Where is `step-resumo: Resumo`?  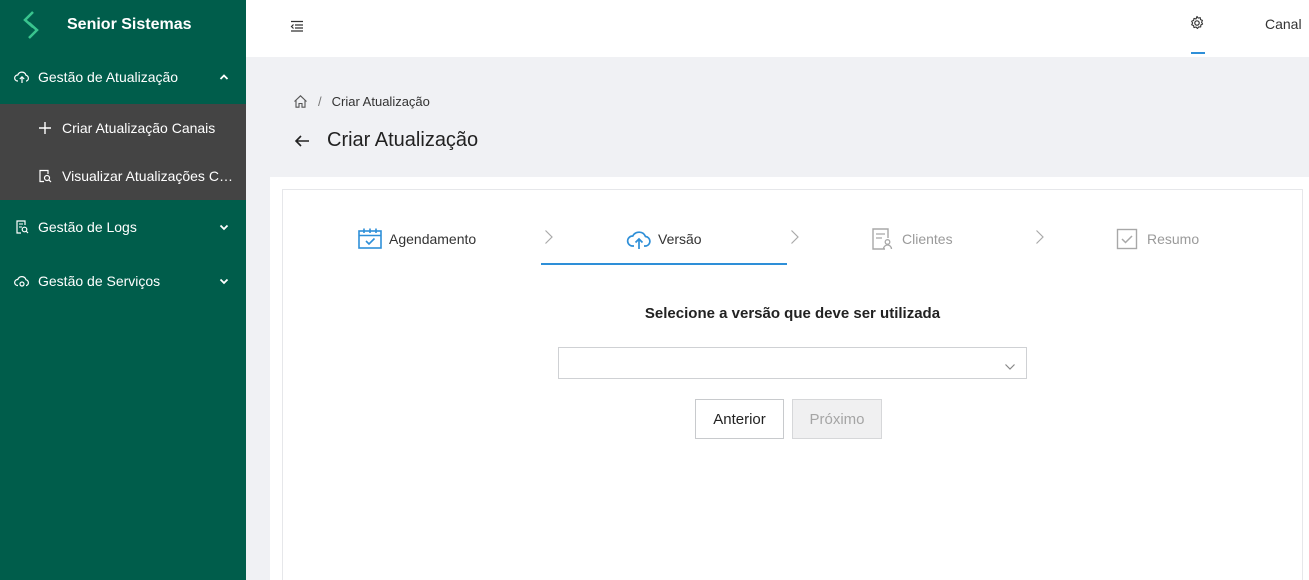
step-resumo: Resumo is located at coordinates (1157, 239).